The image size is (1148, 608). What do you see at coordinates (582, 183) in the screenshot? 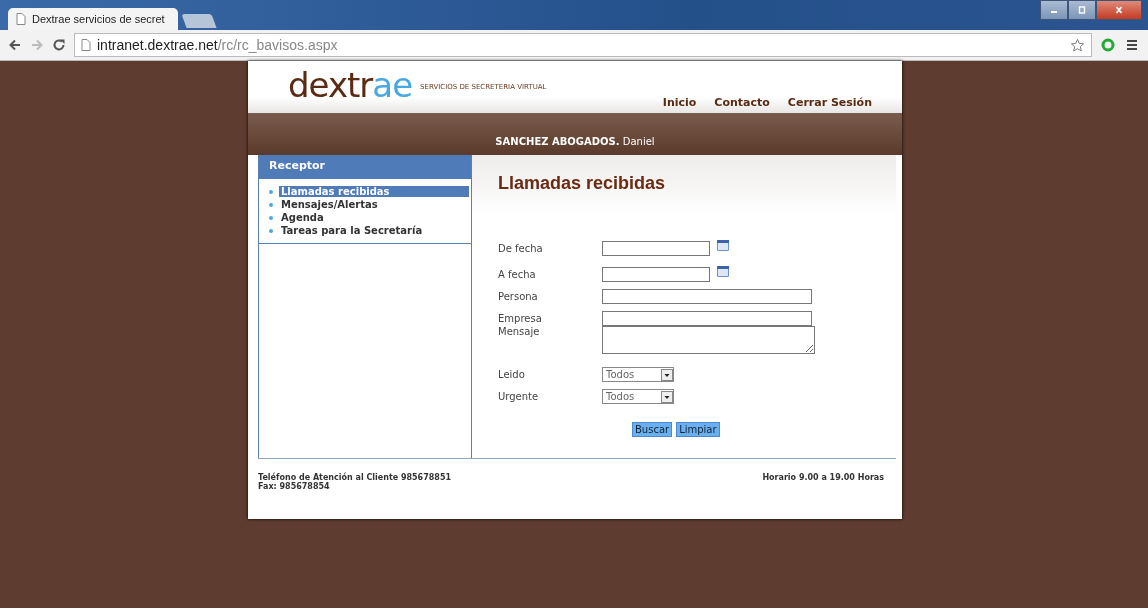
I see `page-title: Llamadas recibidas` at bounding box center [582, 183].